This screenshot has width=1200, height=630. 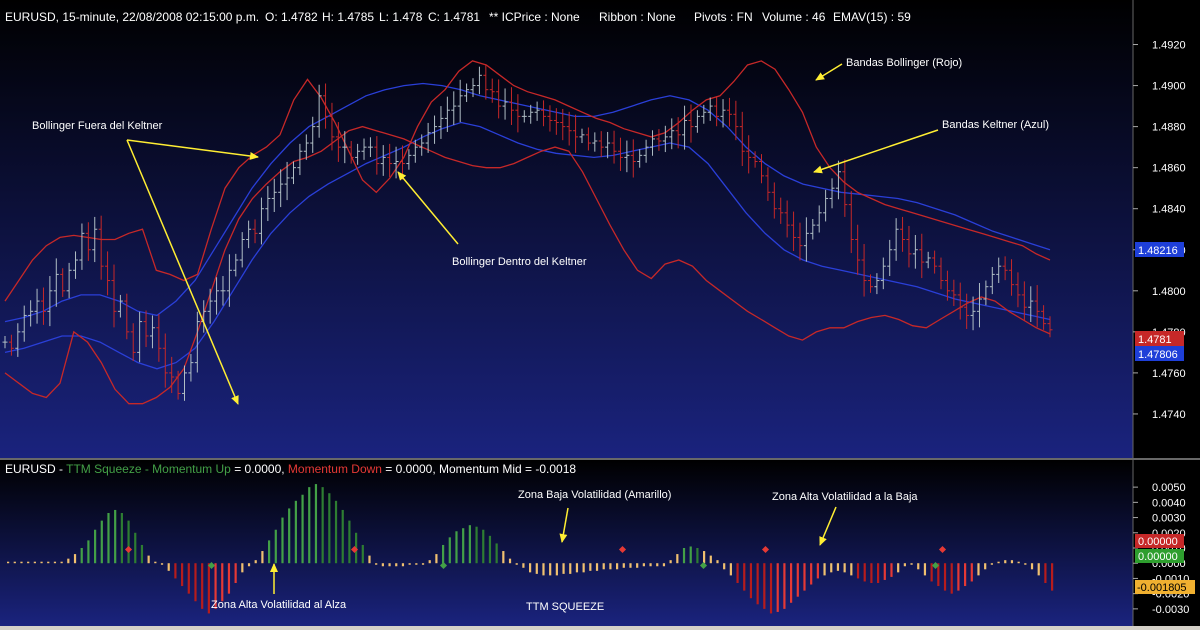 I want to click on price-tick-label: 1.4920, so click(x=1169, y=46).